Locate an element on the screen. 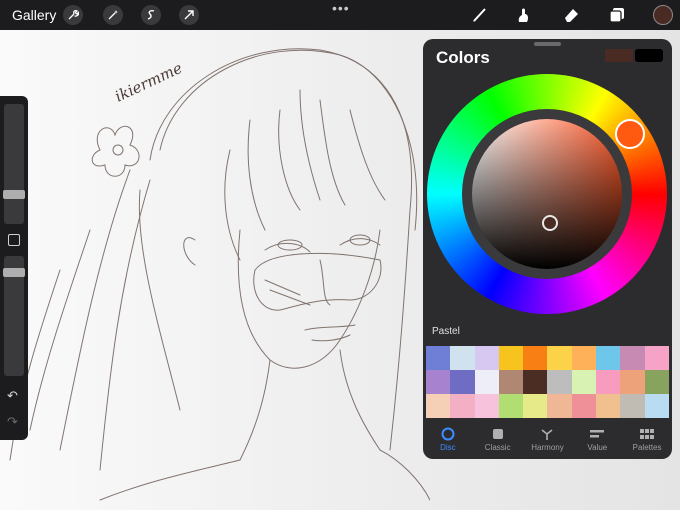  tab-harmony: Harmony is located at coordinates (548, 440).